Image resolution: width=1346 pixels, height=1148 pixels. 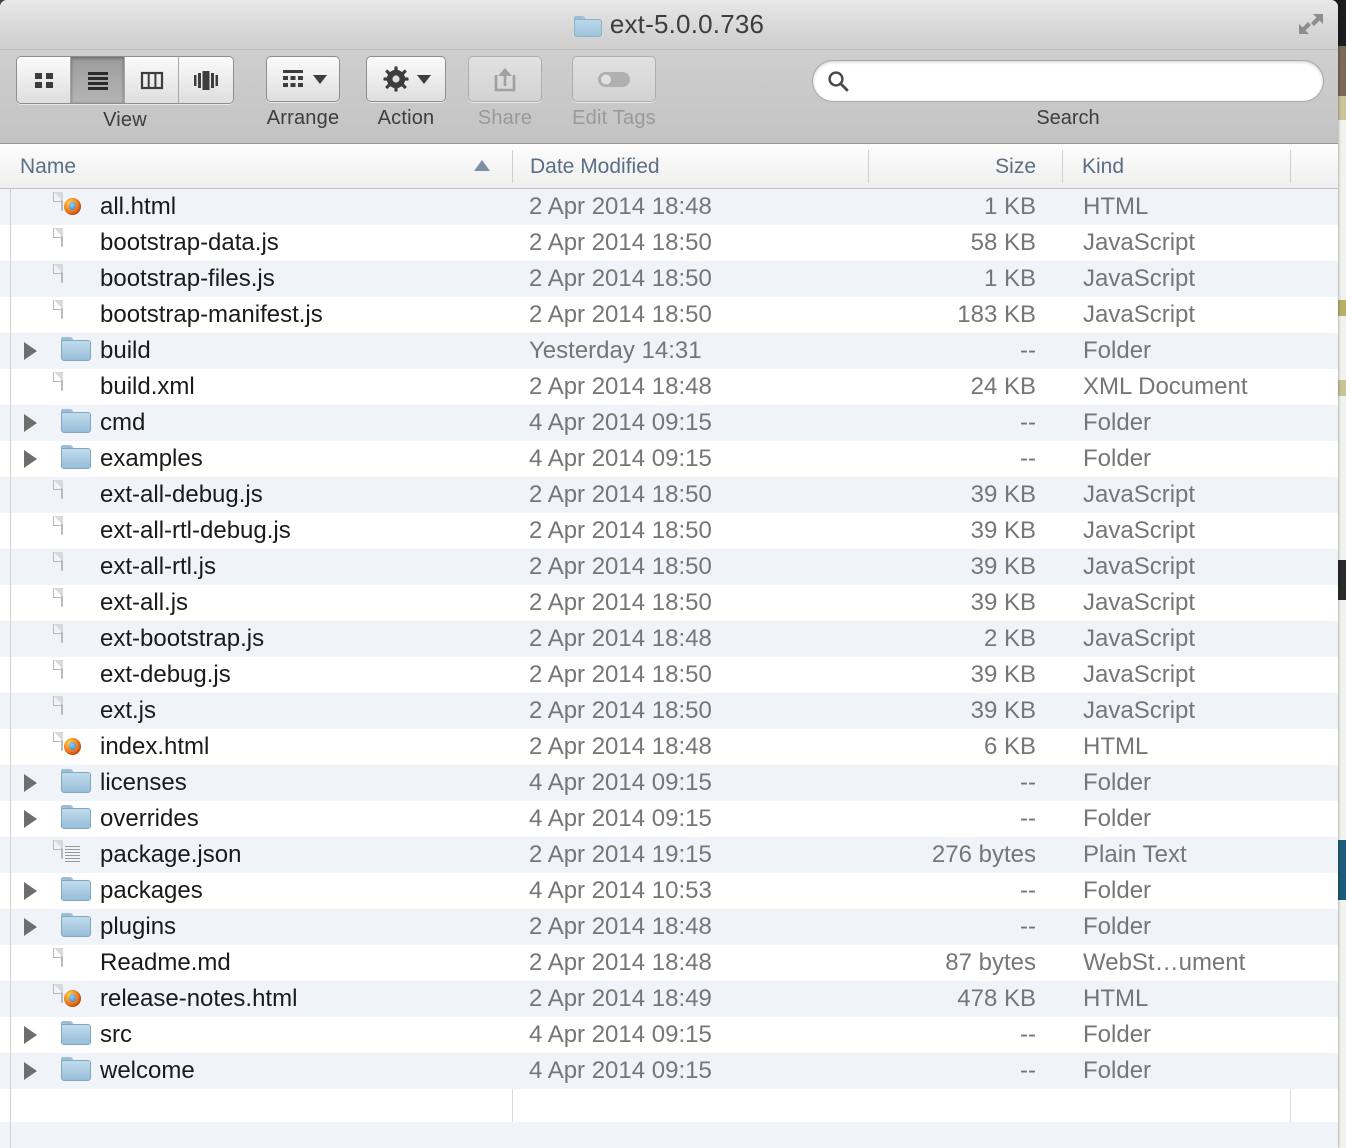 What do you see at coordinates (1068, 118) in the screenshot?
I see `search-caption: Search` at bounding box center [1068, 118].